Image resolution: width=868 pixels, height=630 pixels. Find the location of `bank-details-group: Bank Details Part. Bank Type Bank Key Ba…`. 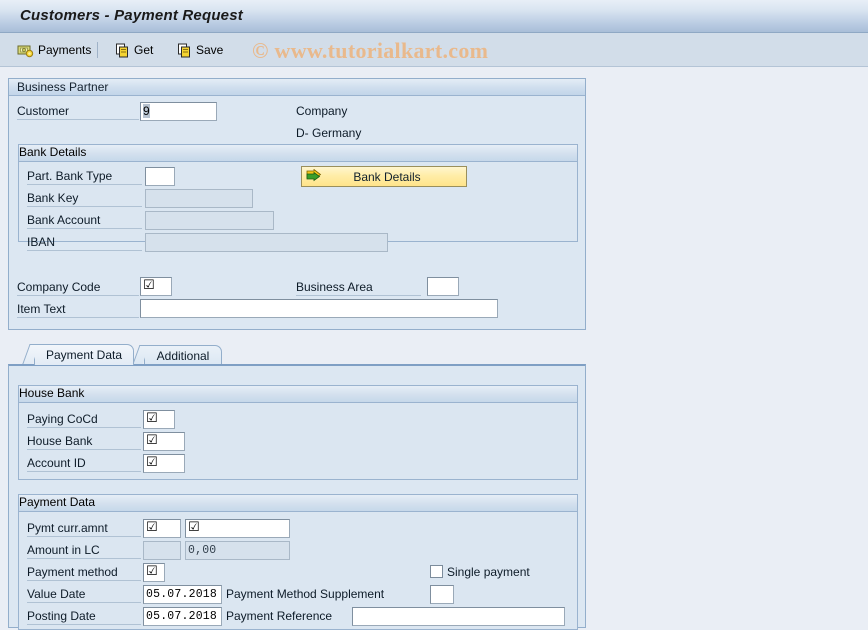

bank-details-group: Bank Details Part. Bank Type Bank Key Ba… is located at coordinates (298, 198).